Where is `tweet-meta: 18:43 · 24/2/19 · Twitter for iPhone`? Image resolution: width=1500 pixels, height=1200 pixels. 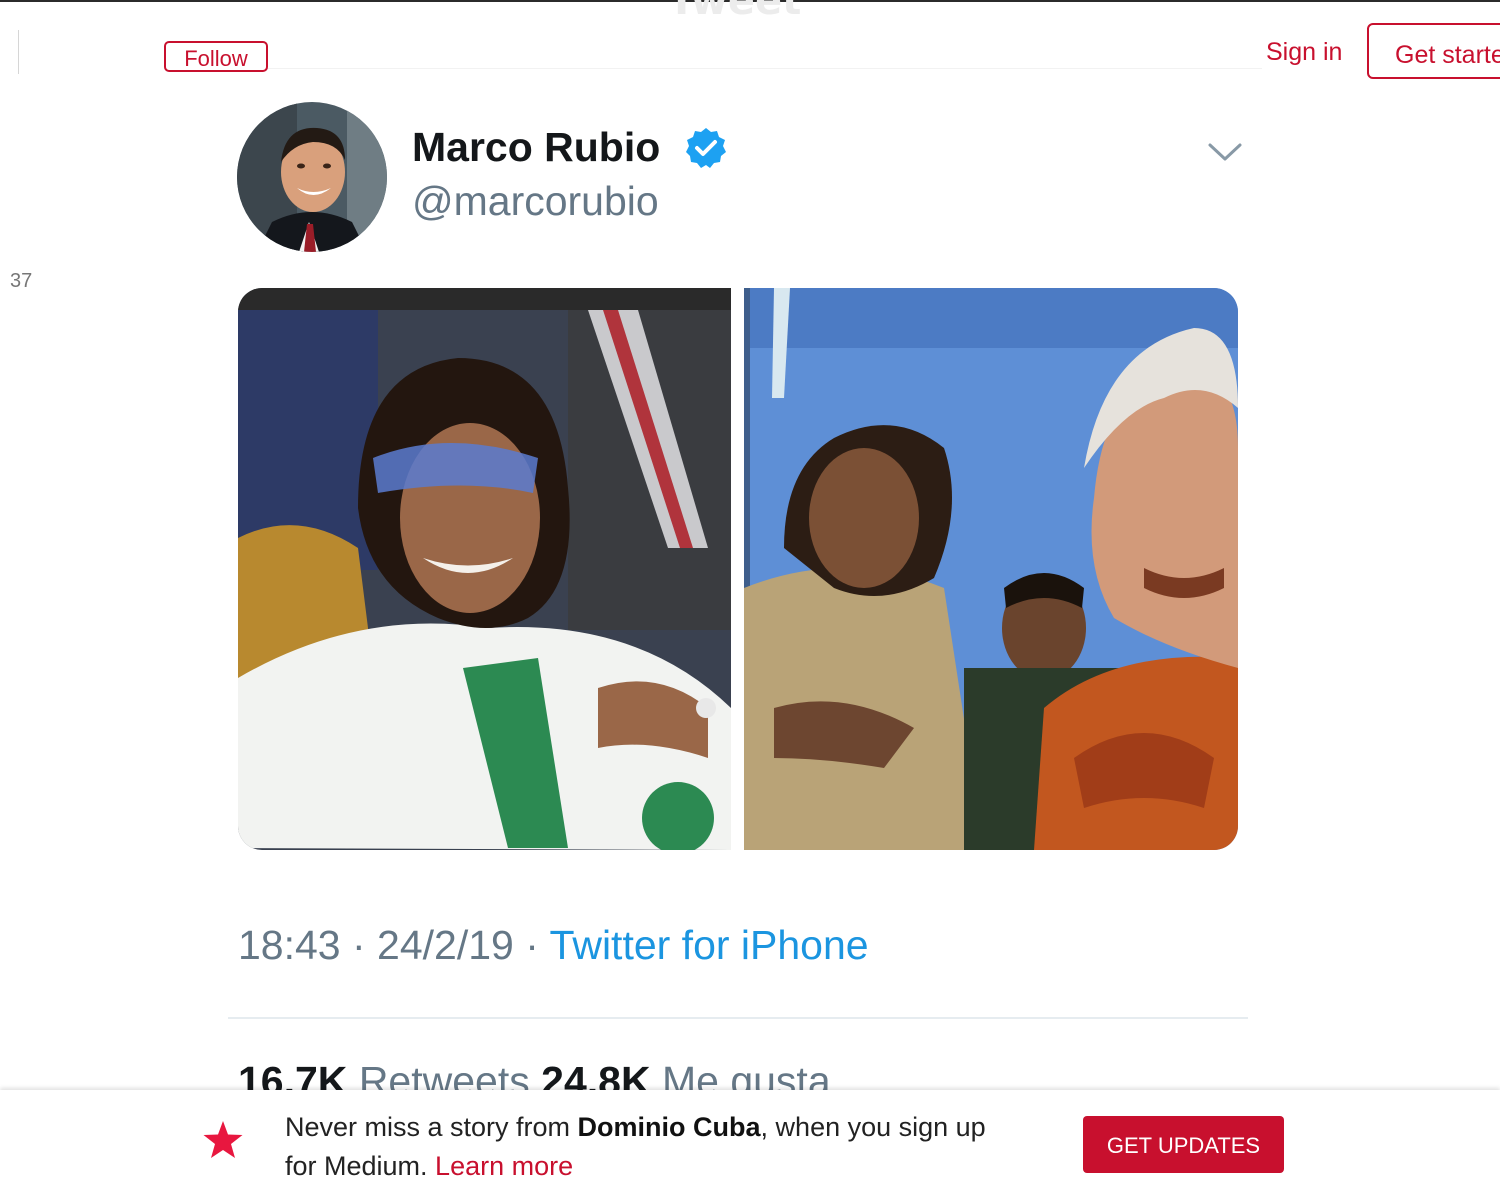
tweet-meta: 18:43 · 24/2/19 · Twitter for iPhone is located at coordinates (553, 945).